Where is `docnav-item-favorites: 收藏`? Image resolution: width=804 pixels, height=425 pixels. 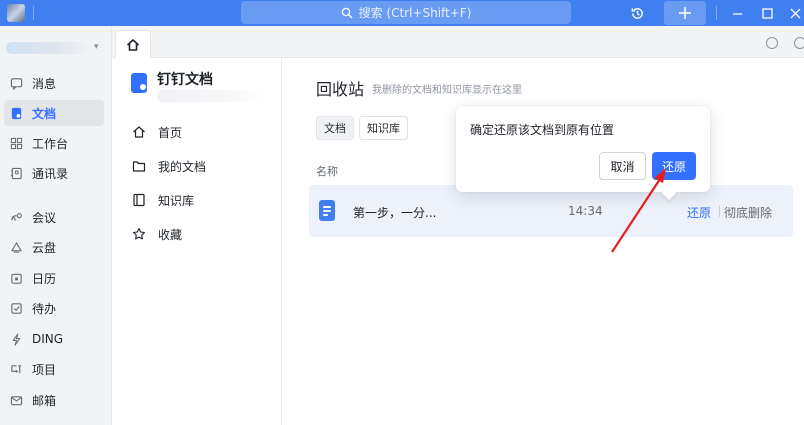 docnav-item-favorites: 收藏 is located at coordinates (157, 234).